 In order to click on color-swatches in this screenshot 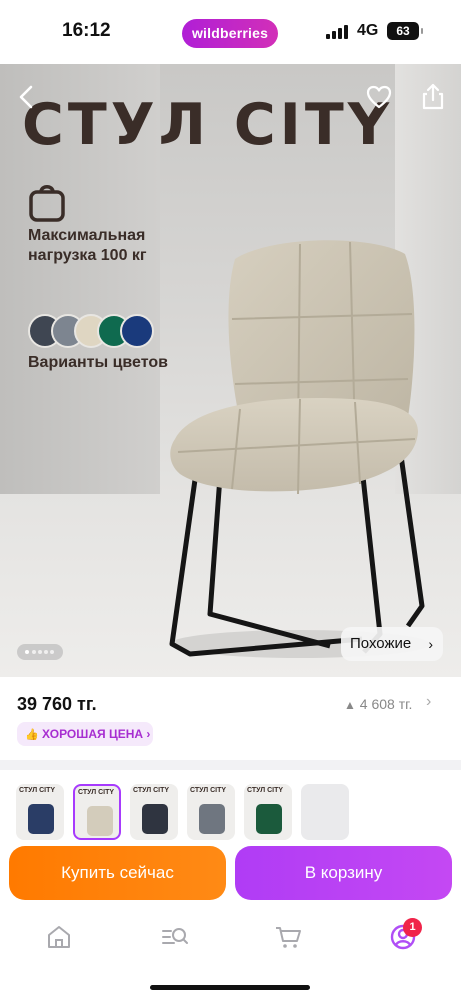, I will do `click(93, 331)`.